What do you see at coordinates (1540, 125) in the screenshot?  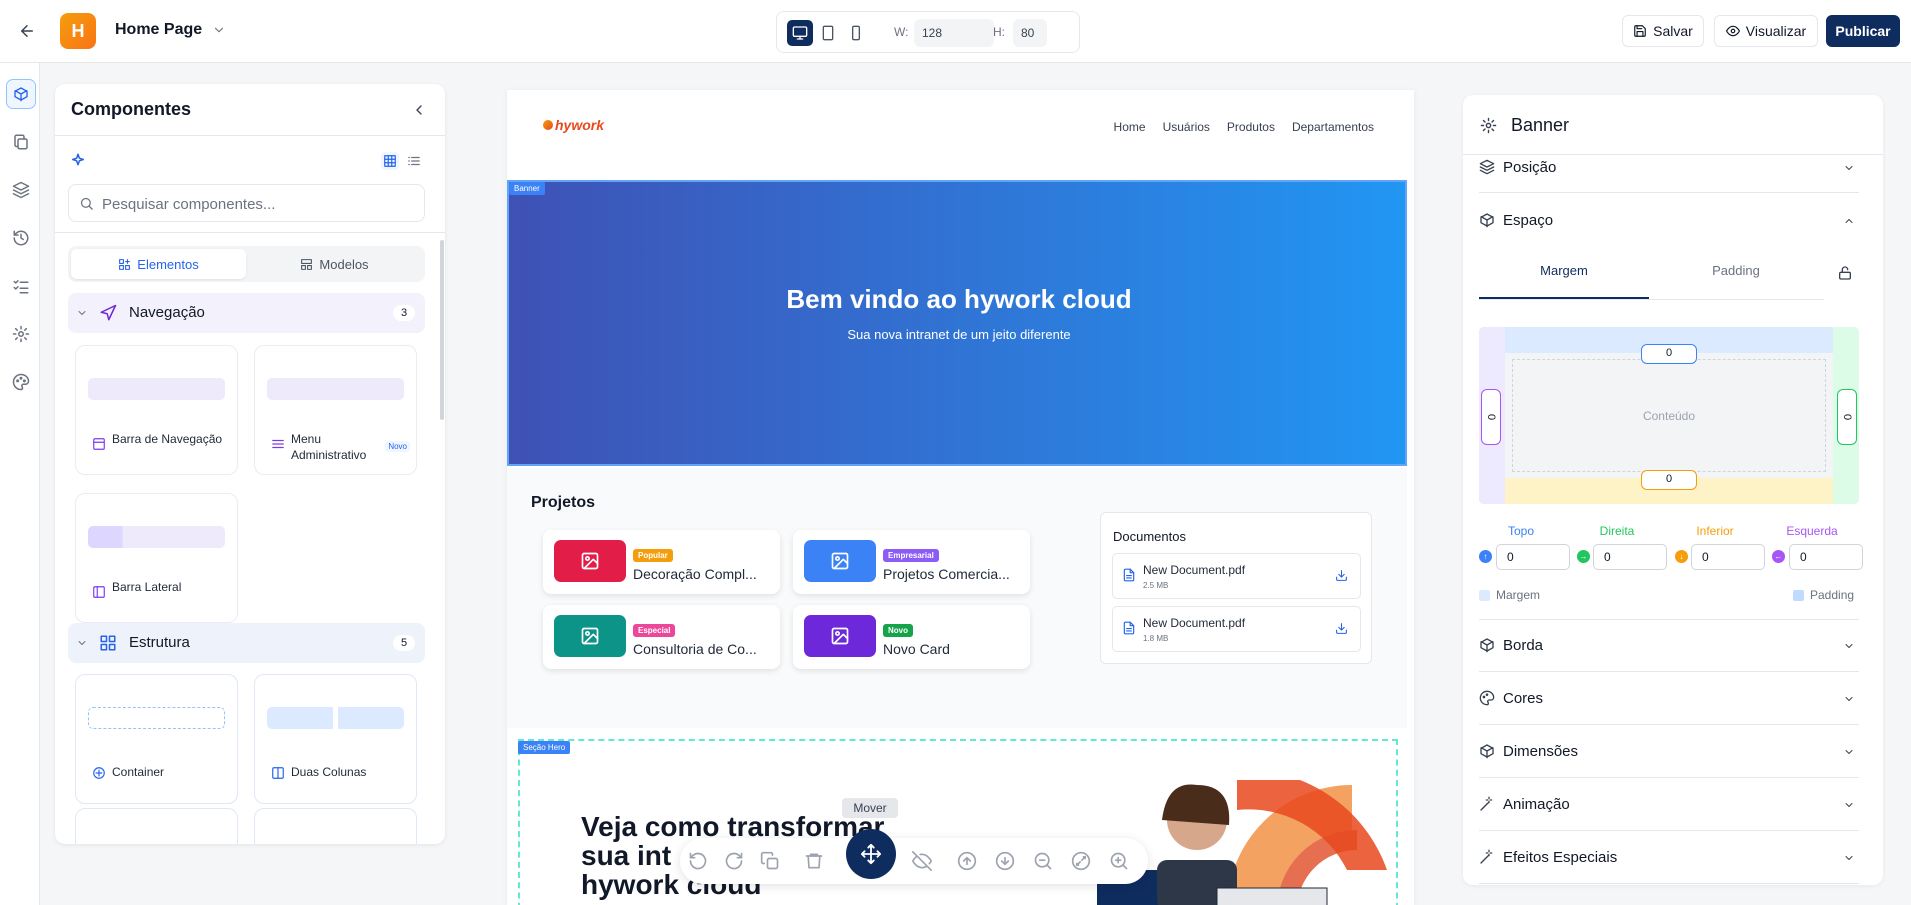 I see `properties-title: Banner` at bounding box center [1540, 125].